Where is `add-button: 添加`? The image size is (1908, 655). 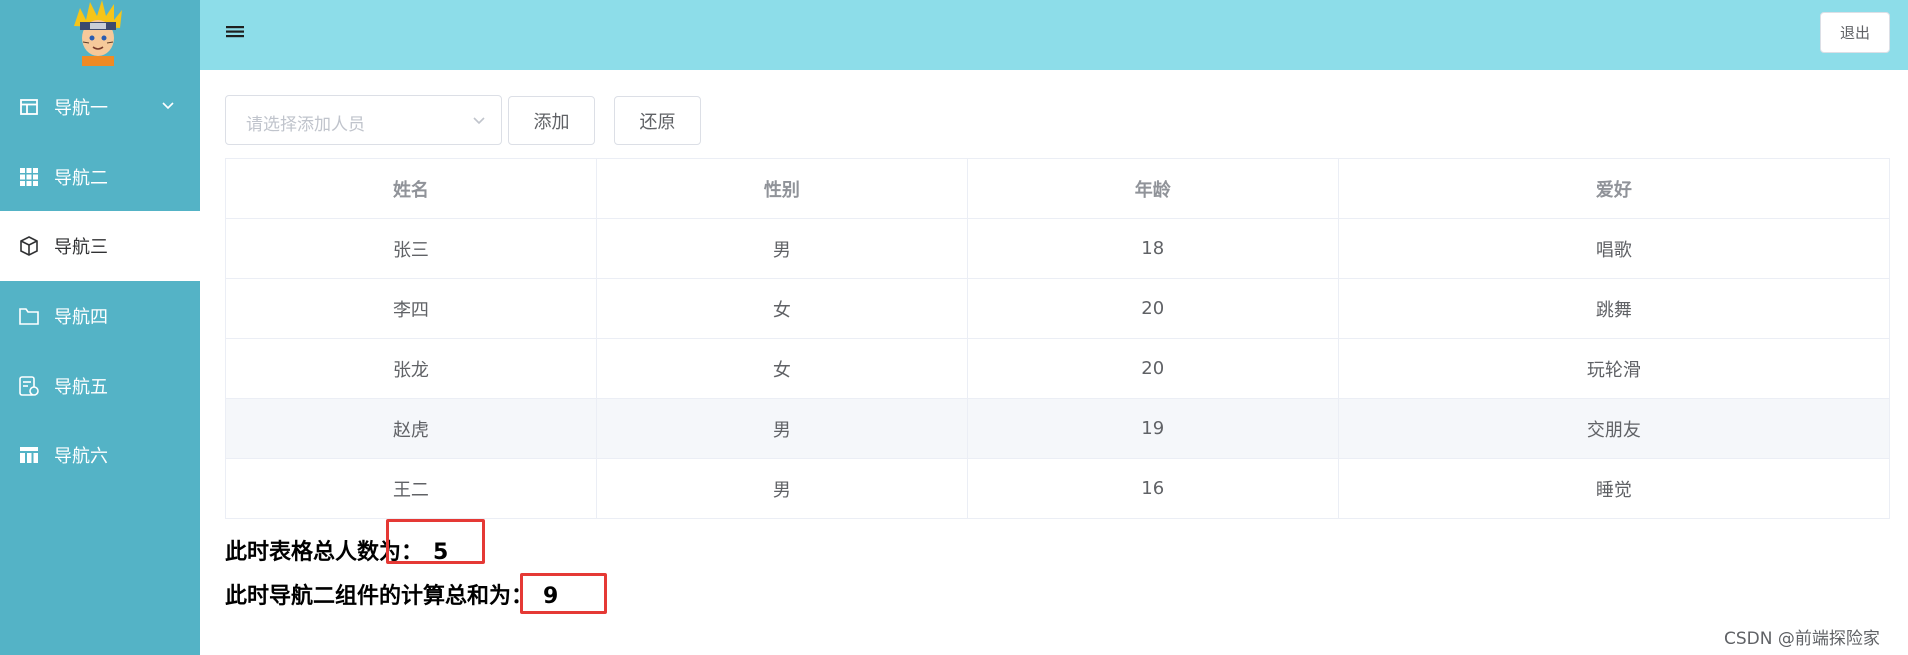
add-button: 添加 is located at coordinates (551, 120).